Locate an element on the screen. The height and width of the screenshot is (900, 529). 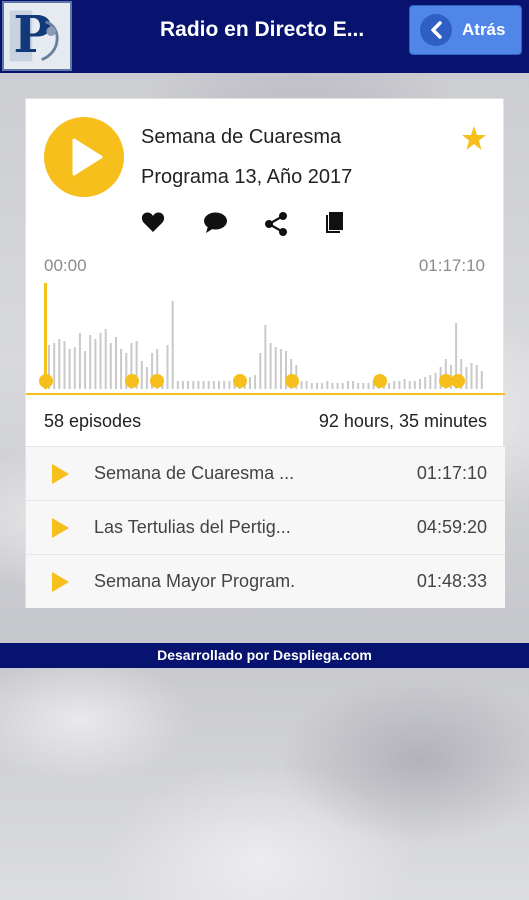
episode-count: 58 episodes is located at coordinates (93, 421).